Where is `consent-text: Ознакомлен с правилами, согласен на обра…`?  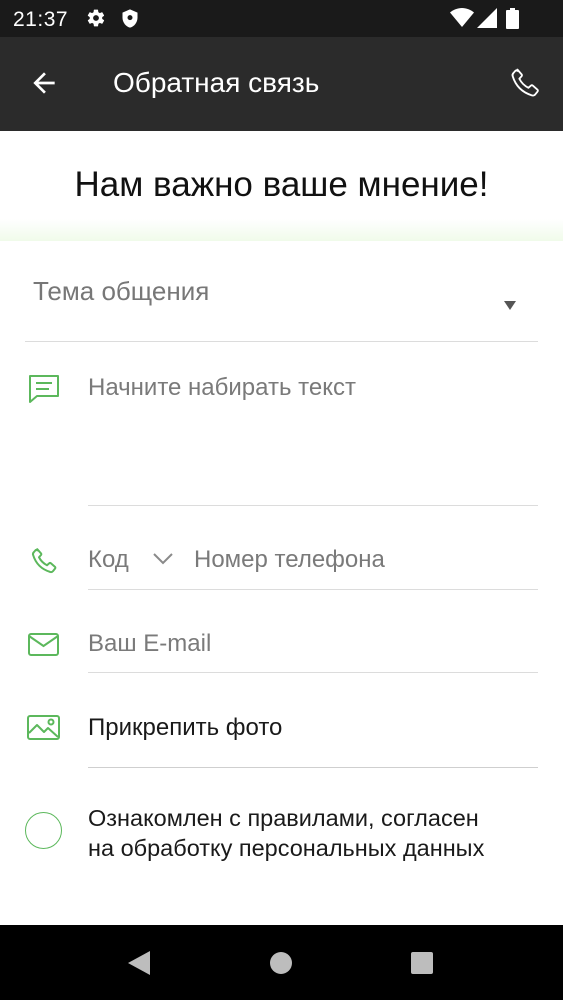 consent-text: Ознакомлен с правилами, согласен на обра… is located at coordinates (318, 833).